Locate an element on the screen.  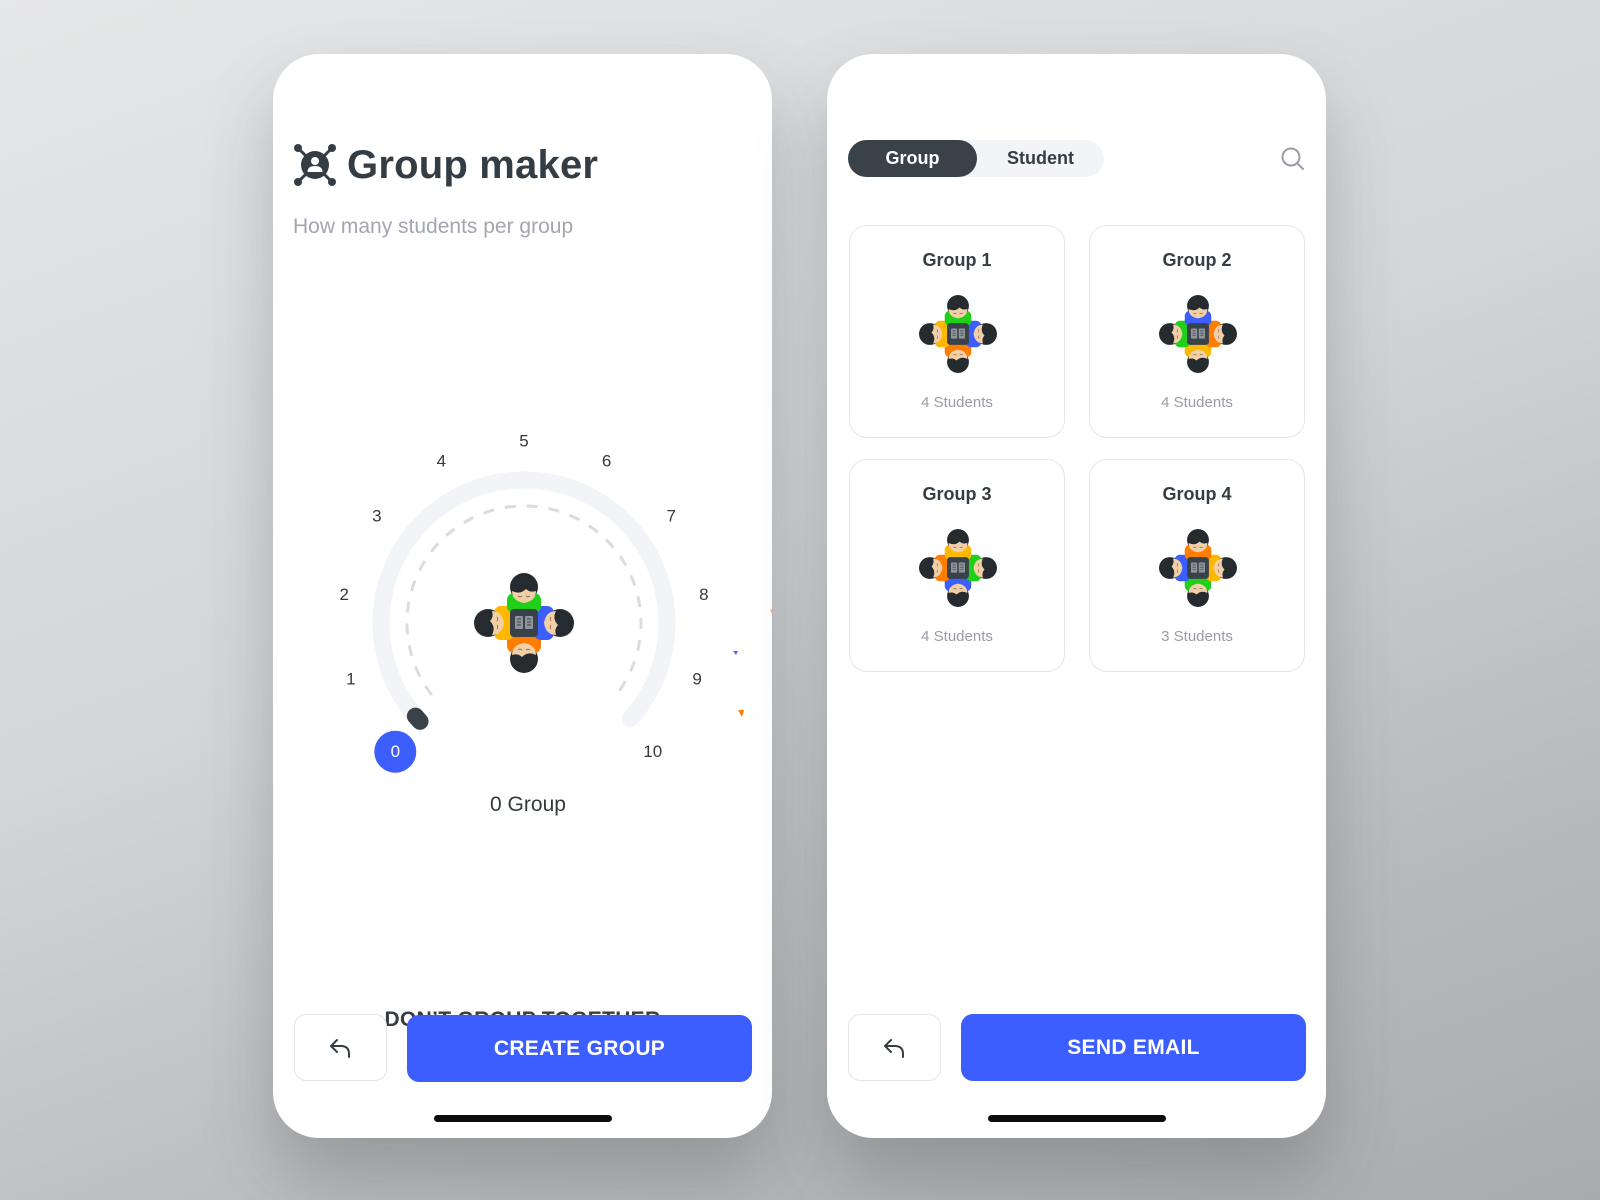
dial-tick-label: 3 is located at coordinates (376, 516).